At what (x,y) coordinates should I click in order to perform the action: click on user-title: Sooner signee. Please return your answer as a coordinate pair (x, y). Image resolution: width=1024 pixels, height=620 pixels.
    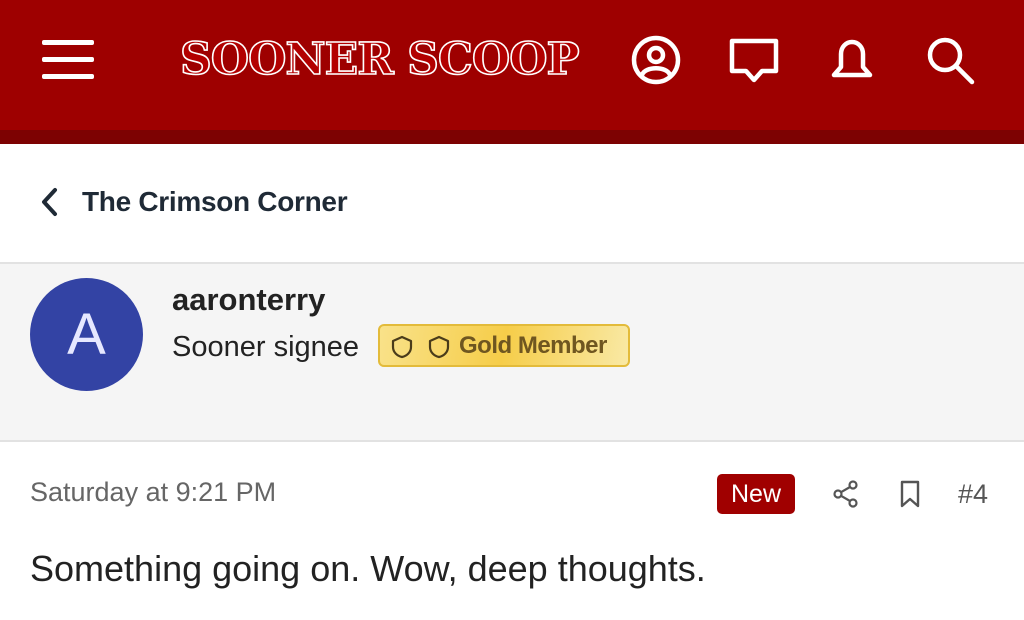
    Looking at the image, I should click on (266, 347).